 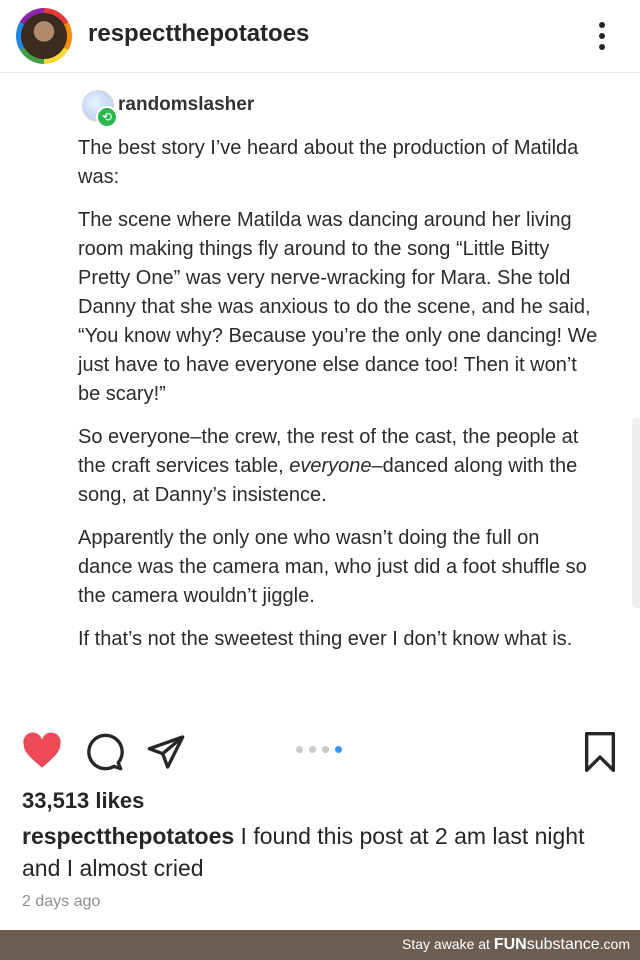 I want to click on carousel-dot-active, so click(x=338, y=749).